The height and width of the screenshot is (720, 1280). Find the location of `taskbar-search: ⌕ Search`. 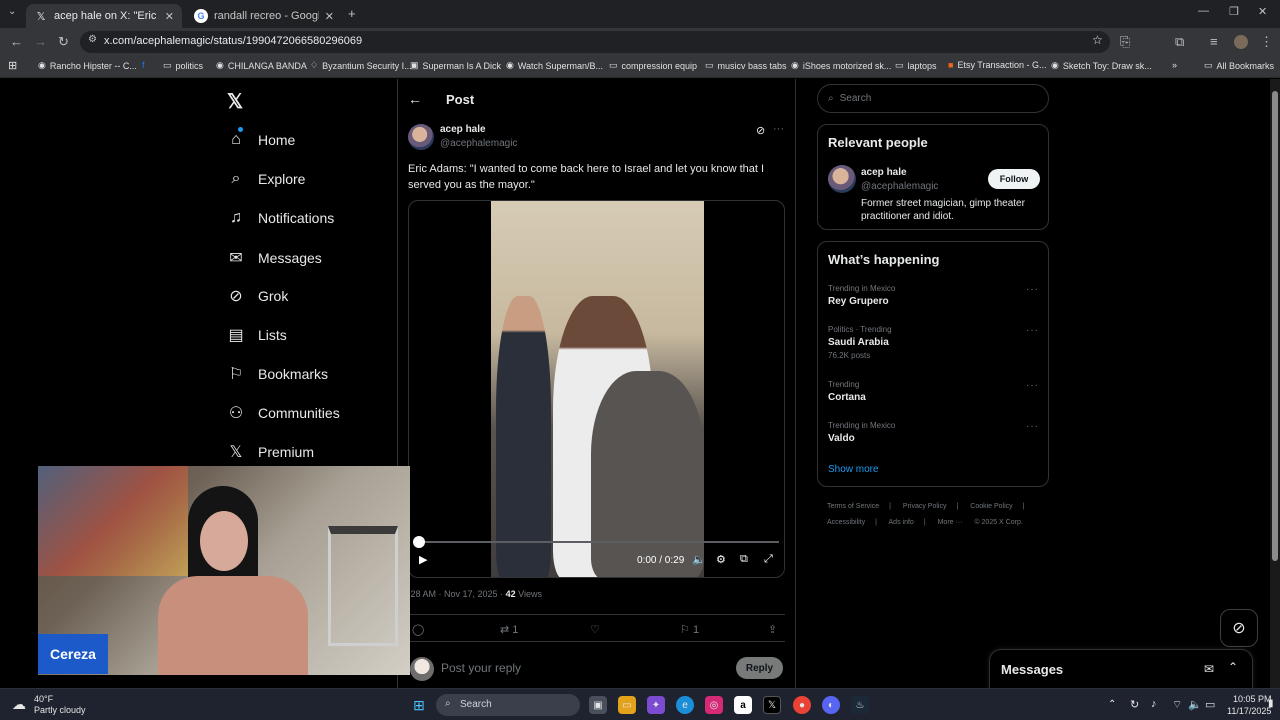

taskbar-search: ⌕ Search is located at coordinates (508, 705).